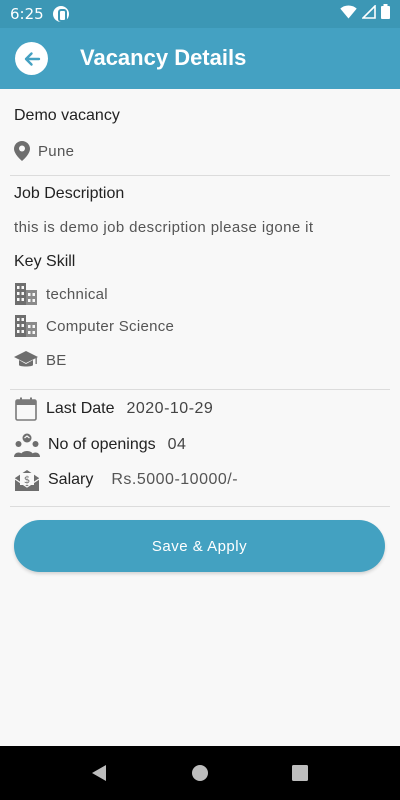 The image size is (400, 800). Describe the element at coordinates (26, 359) in the screenshot. I see `graduation-cap-icon` at that location.